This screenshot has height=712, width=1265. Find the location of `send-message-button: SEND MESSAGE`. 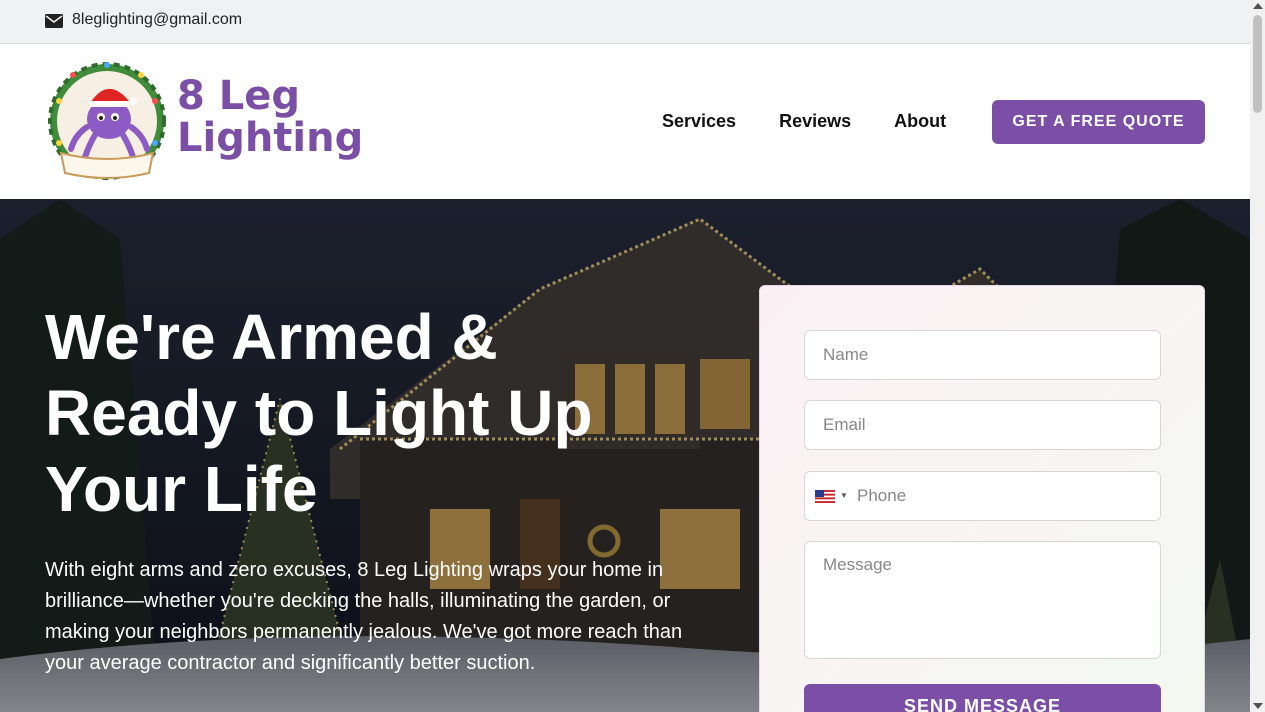

send-message-button: SEND MESSAGE is located at coordinates (982, 698).